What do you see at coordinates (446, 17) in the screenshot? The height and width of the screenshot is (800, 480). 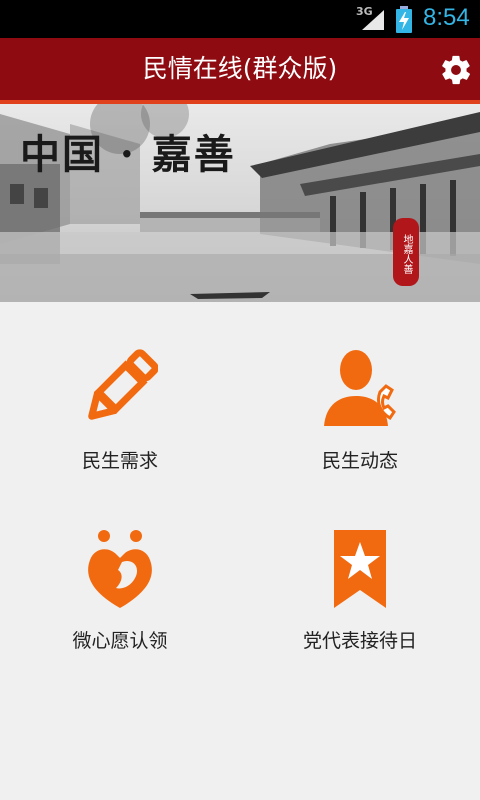 I see `clock: 8:54` at bounding box center [446, 17].